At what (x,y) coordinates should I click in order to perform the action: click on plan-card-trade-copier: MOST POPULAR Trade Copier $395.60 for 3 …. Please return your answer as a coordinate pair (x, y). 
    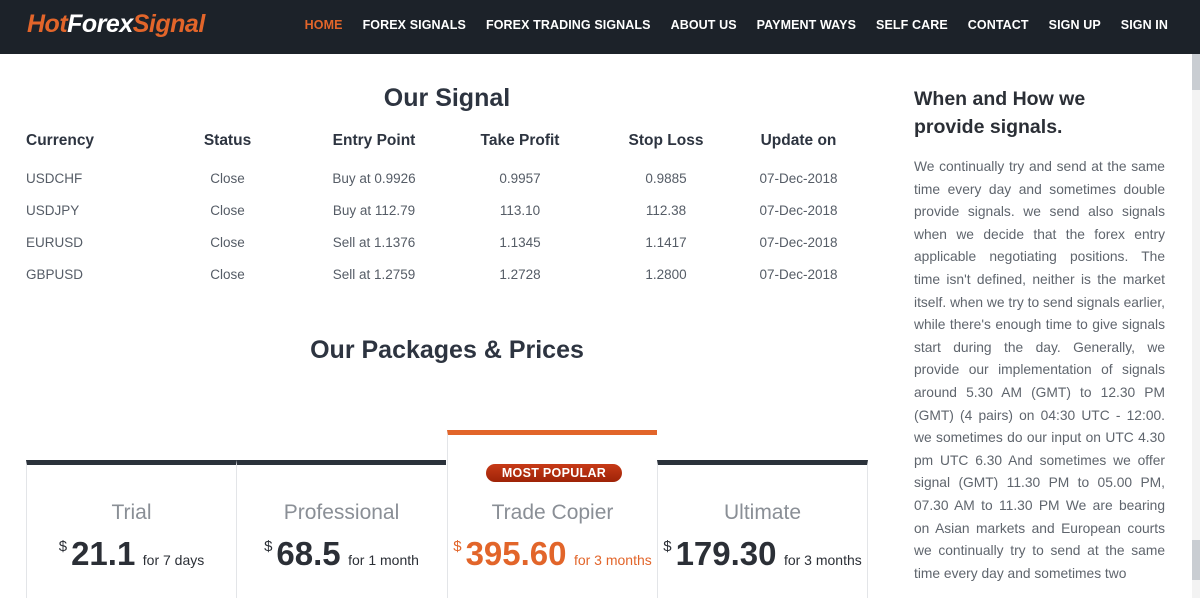
    Looking at the image, I should click on (552, 514).